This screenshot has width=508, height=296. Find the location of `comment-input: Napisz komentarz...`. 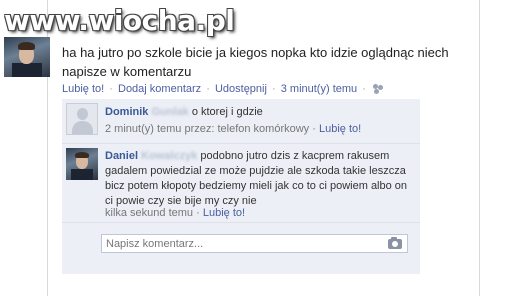

comment-input: Napisz komentarz... is located at coordinates (254, 243).